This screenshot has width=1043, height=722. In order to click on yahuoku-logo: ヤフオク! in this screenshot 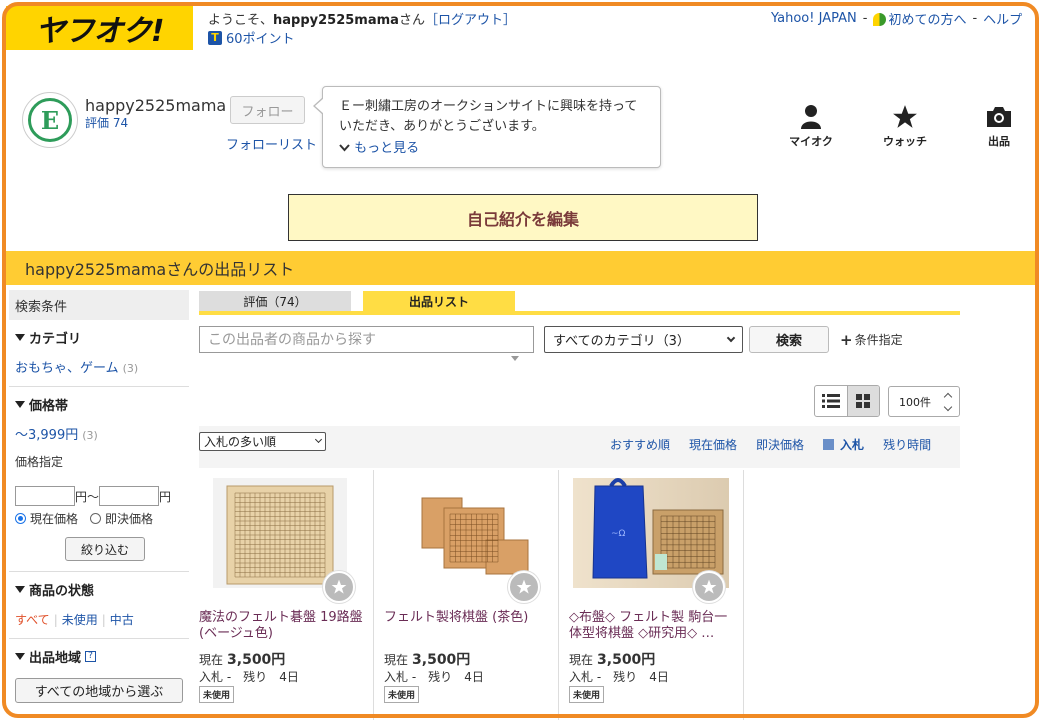, I will do `click(99, 28)`.